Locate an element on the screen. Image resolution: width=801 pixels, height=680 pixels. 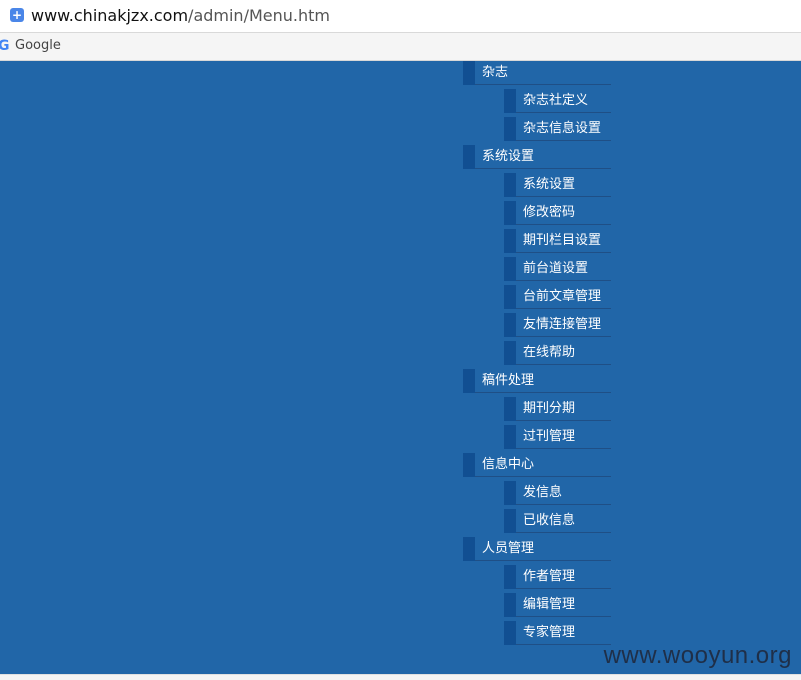
menu-item-online-help: 在线帮助 is located at coordinates (557, 353).